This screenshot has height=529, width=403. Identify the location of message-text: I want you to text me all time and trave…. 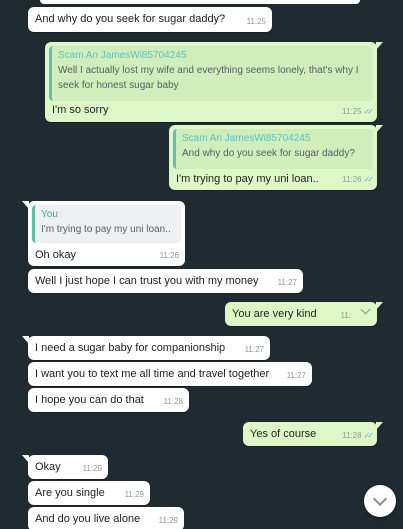
(152, 374).